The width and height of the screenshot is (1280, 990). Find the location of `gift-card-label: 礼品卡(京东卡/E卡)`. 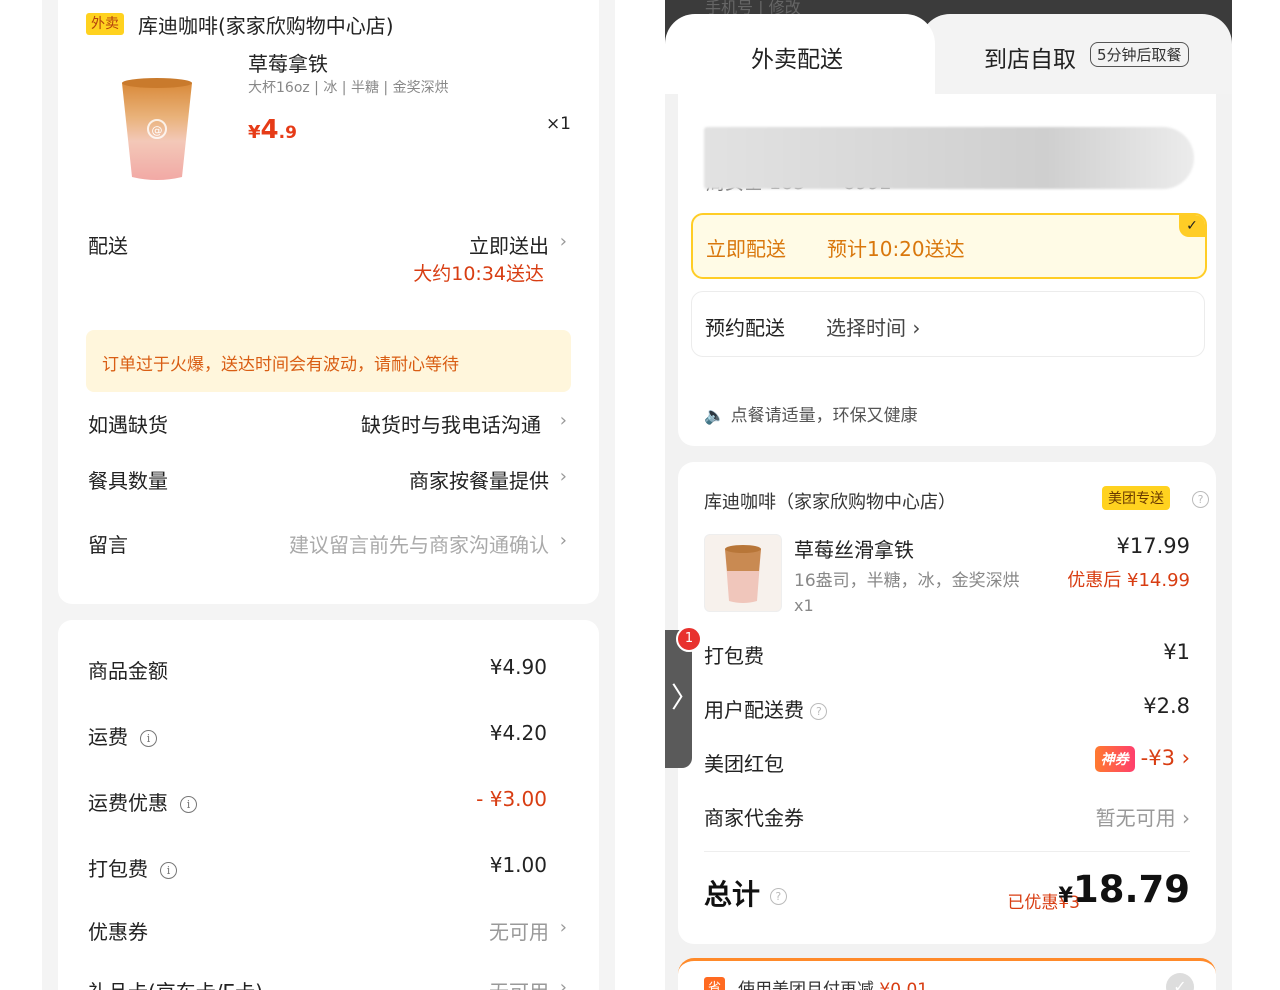

gift-card-label: 礼品卡(京东卡/E卡) is located at coordinates (175, 983).